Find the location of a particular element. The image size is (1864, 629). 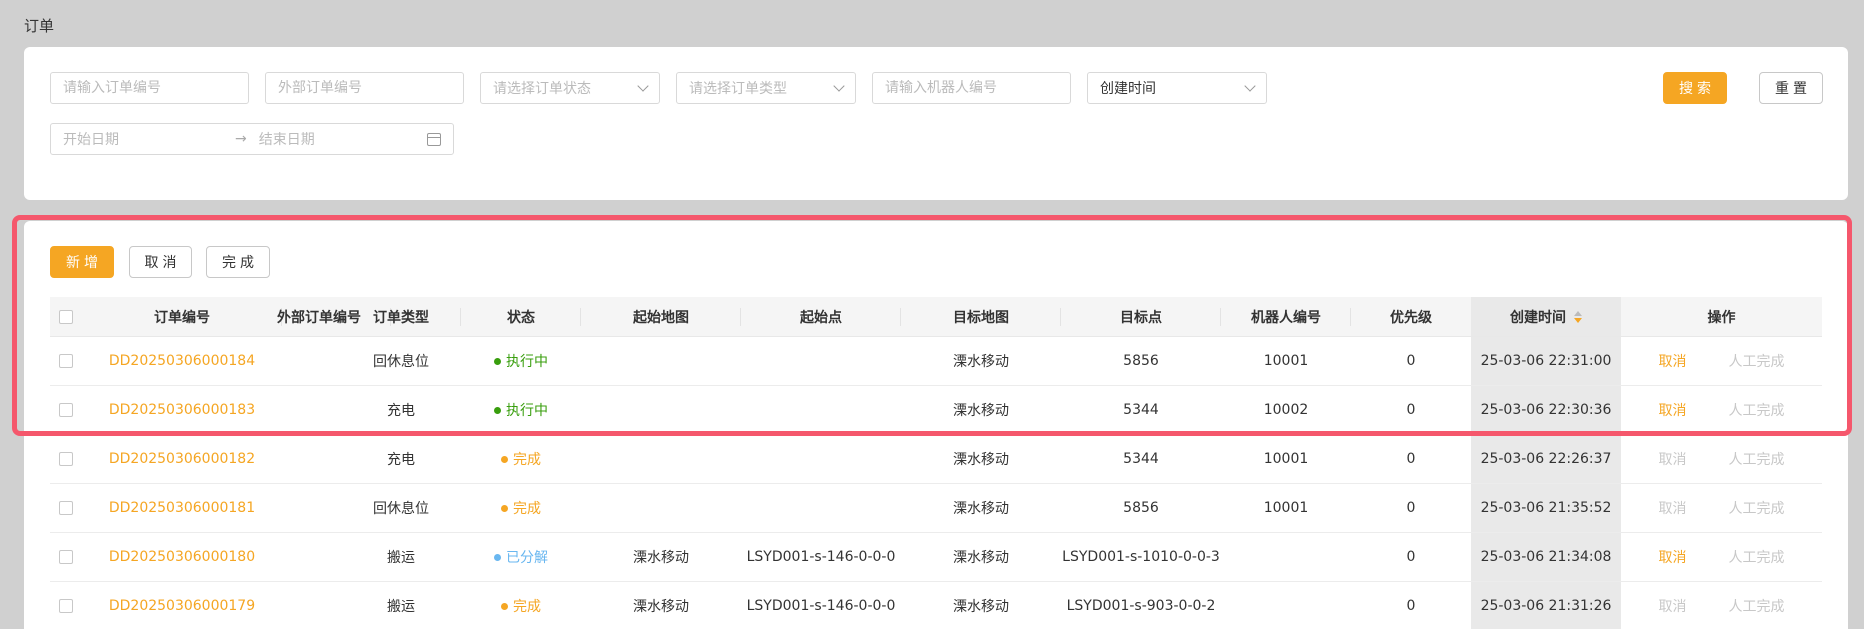

header-start-map: 起始地图 is located at coordinates (661, 316).